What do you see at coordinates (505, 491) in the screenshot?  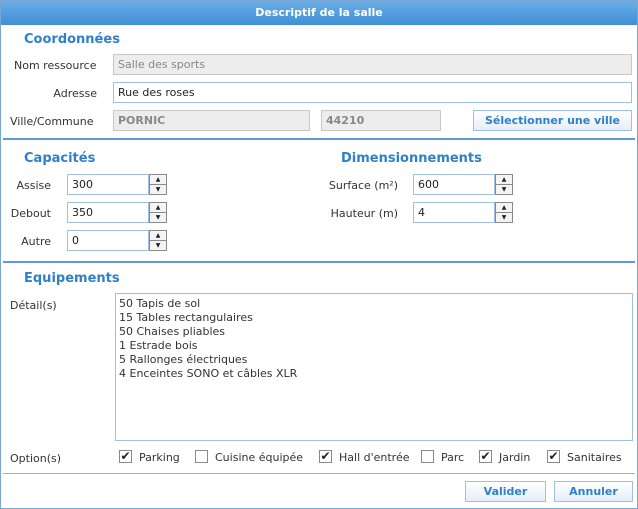 I see `validate-button: Valider` at bounding box center [505, 491].